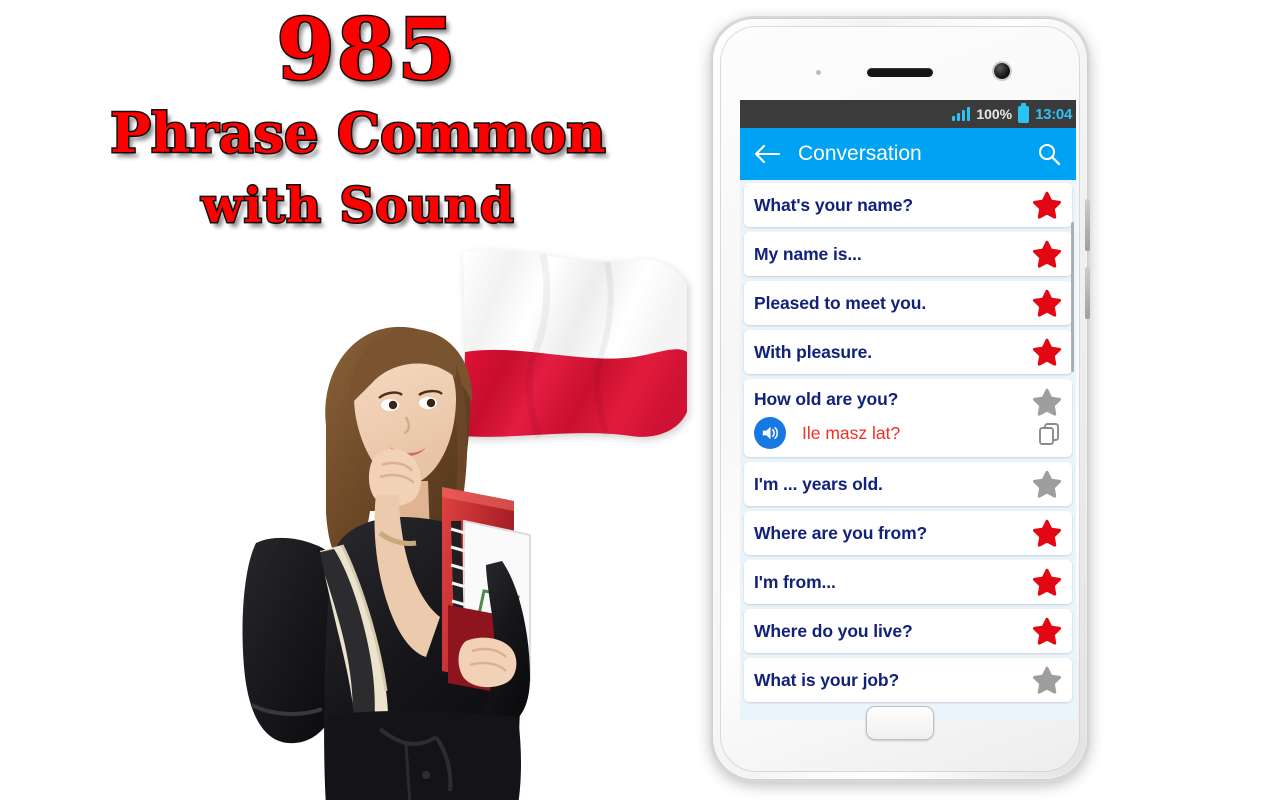 The width and height of the screenshot is (1280, 800). What do you see at coordinates (767, 154) in the screenshot?
I see `back-arrow-icon` at bounding box center [767, 154].